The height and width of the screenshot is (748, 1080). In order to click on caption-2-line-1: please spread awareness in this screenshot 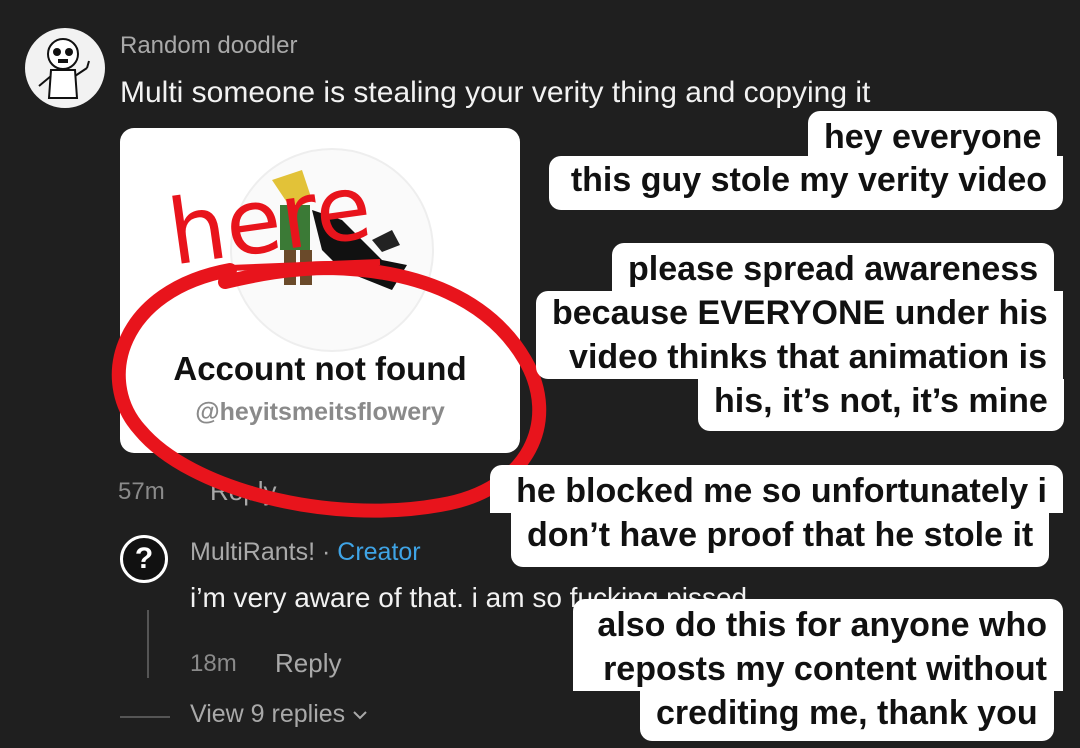, I will do `click(833, 267)`.